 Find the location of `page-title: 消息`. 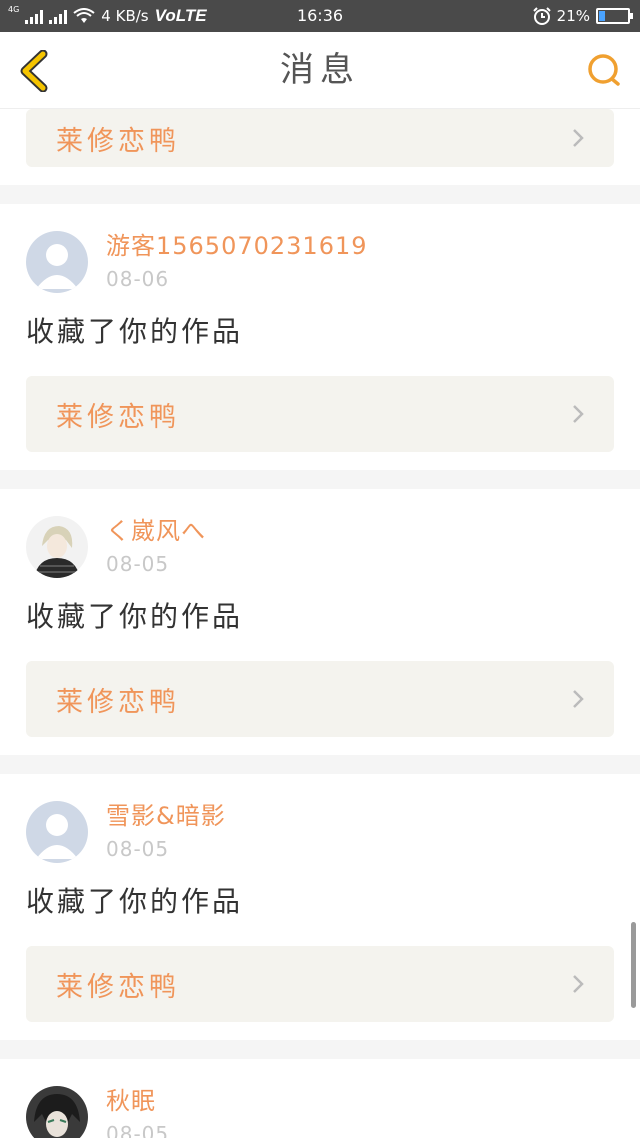

page-title: 消息 is located at coordinates (320, 70).